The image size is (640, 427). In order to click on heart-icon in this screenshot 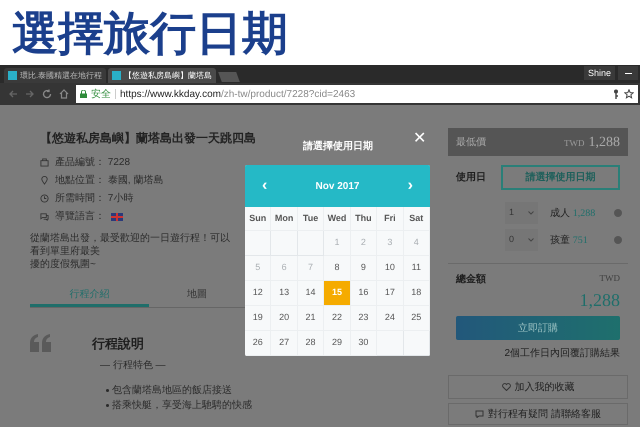, I will do `click(506, 387)`.